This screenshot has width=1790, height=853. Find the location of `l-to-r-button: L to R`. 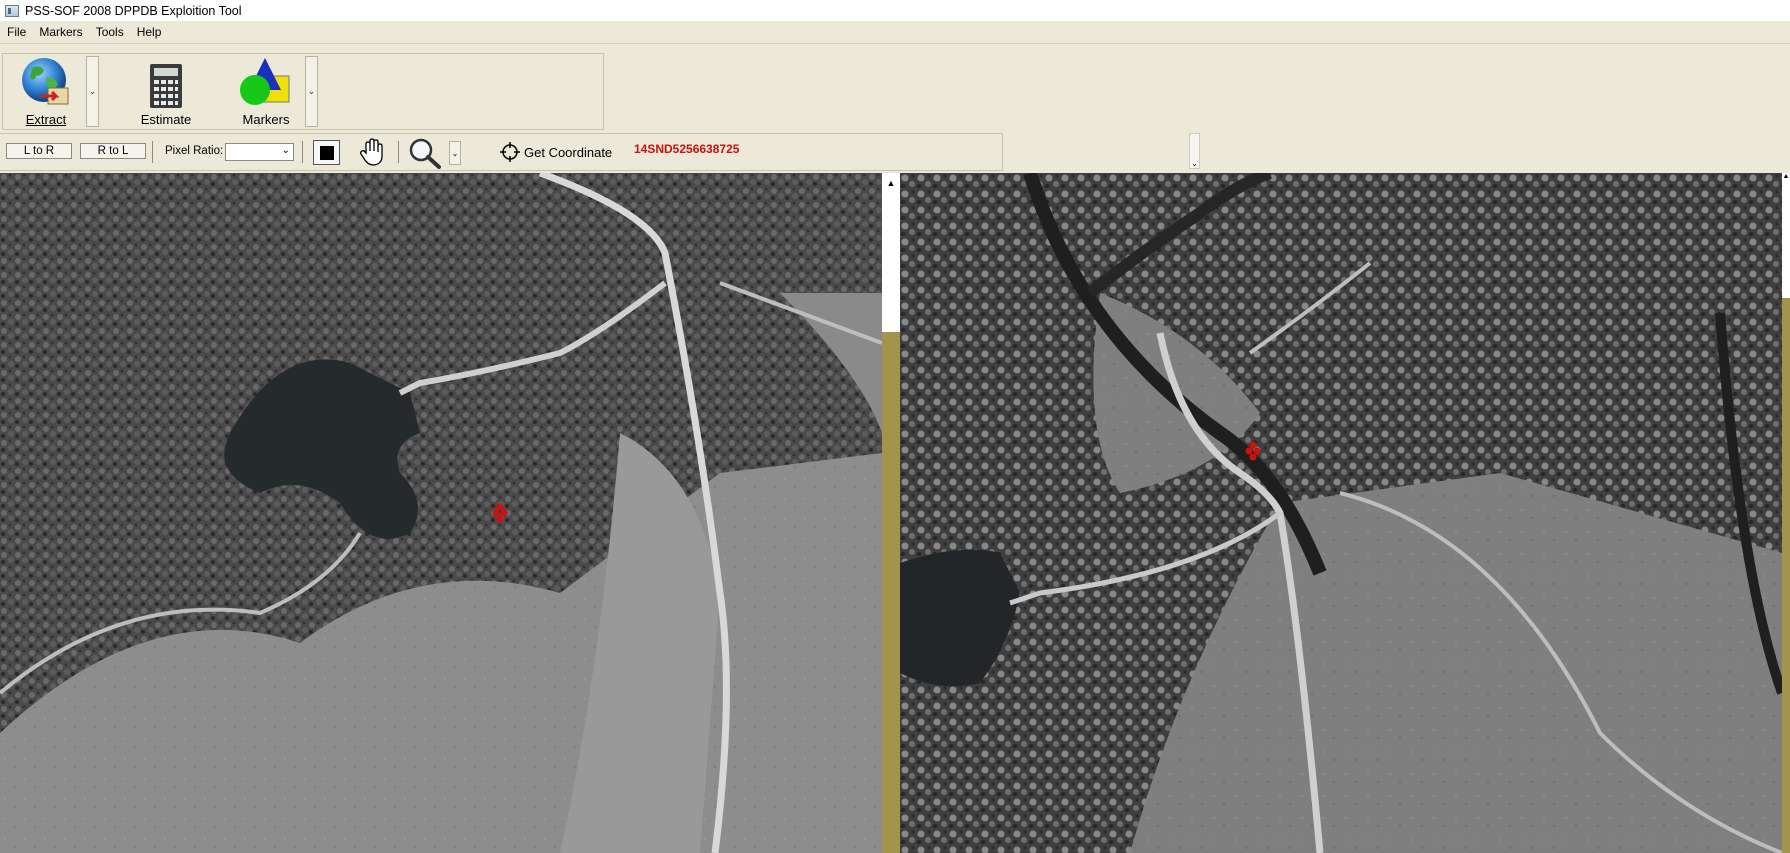

l-to-r-button: L to R is located at coordinates (39, 151).